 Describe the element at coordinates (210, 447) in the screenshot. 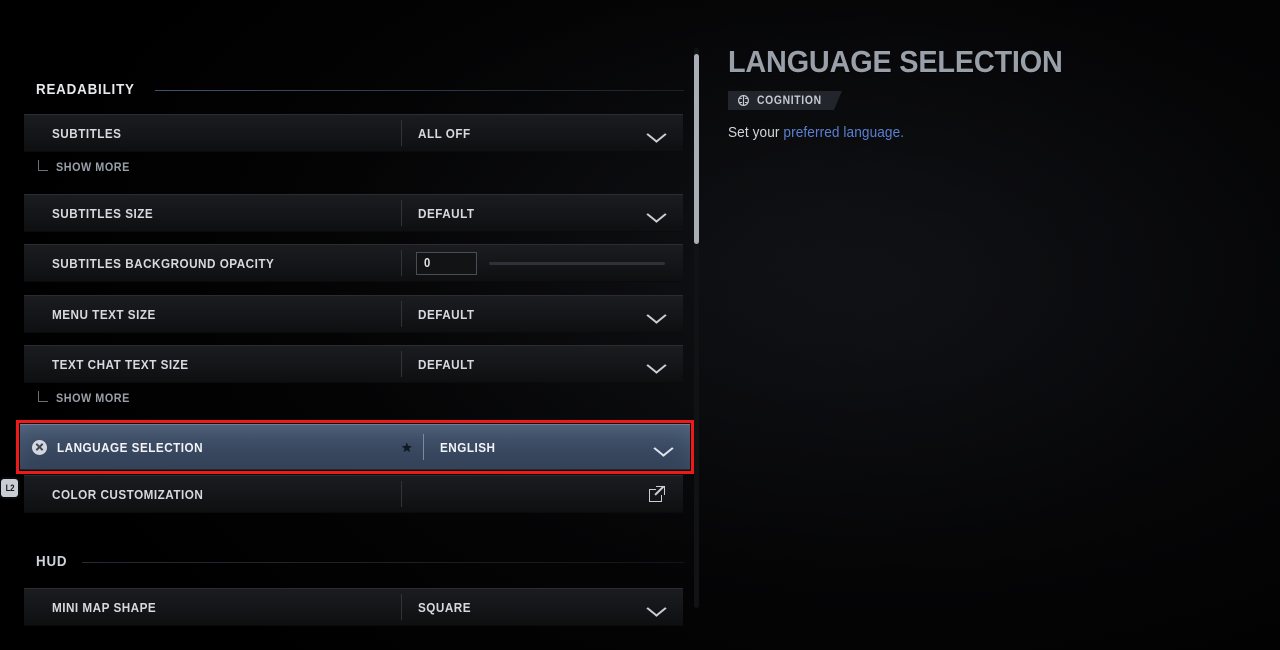

I see `row-label-area: LANGUAGE SELECTION` at that location.